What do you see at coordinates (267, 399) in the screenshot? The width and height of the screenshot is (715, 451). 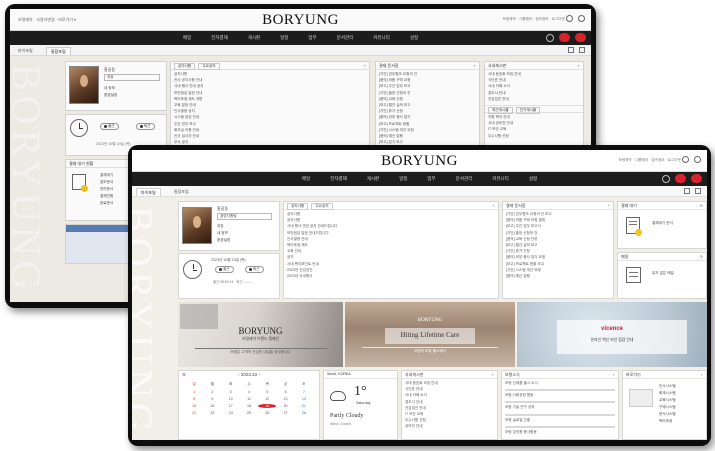 I see `calendar-day: 12` at bounding box center [267, 399].